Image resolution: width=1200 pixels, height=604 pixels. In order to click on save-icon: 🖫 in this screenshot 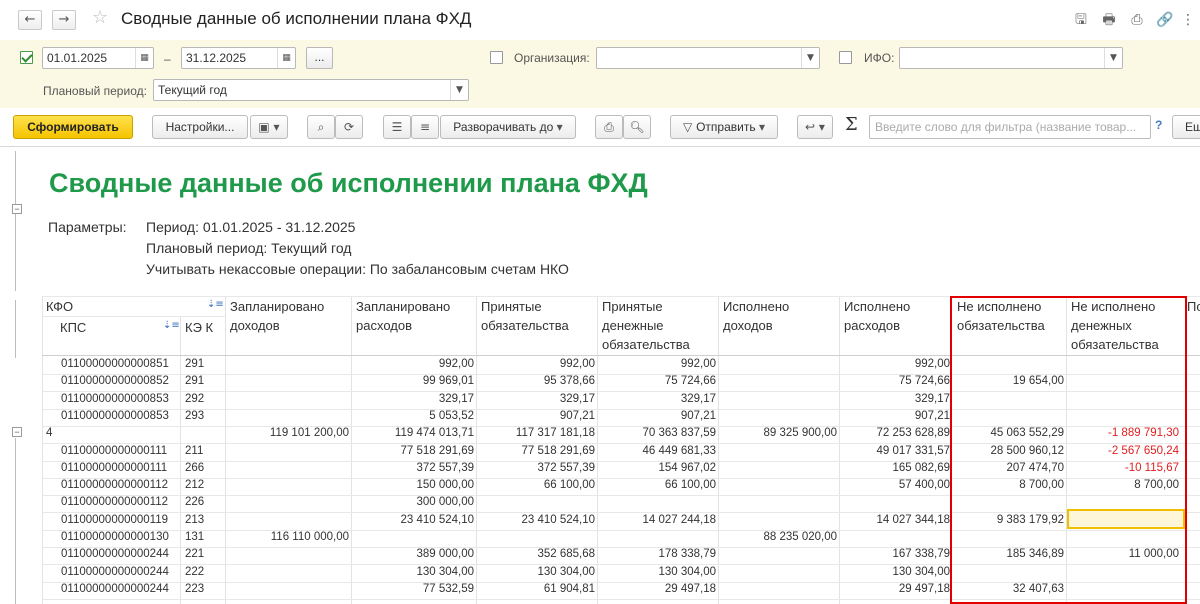, I will do `click(1081, 20)`.